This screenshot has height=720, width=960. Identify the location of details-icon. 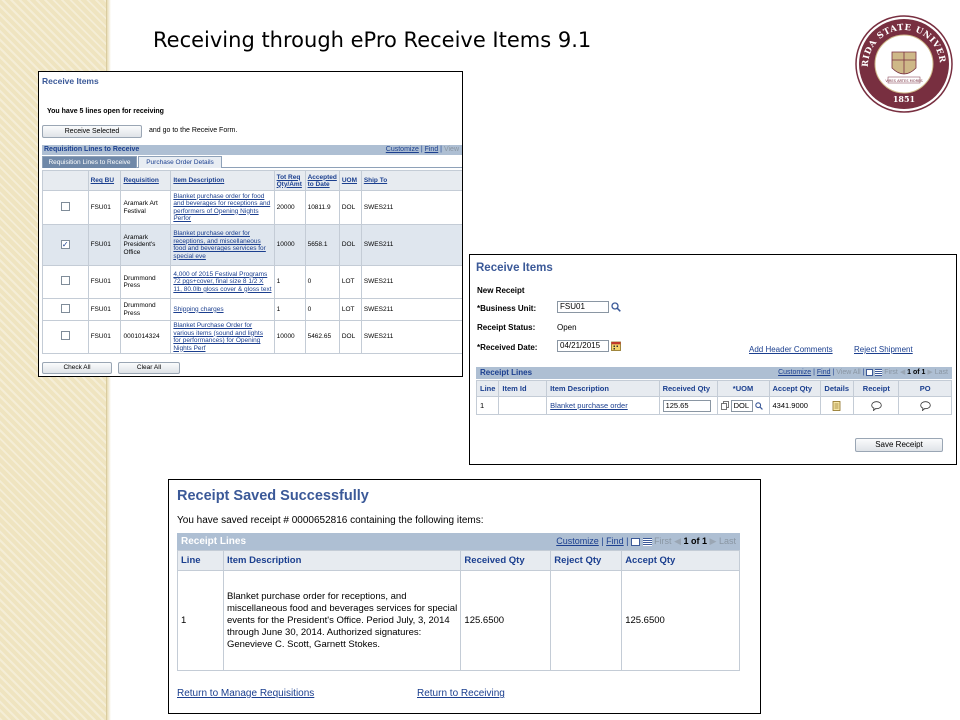
(837, 405).